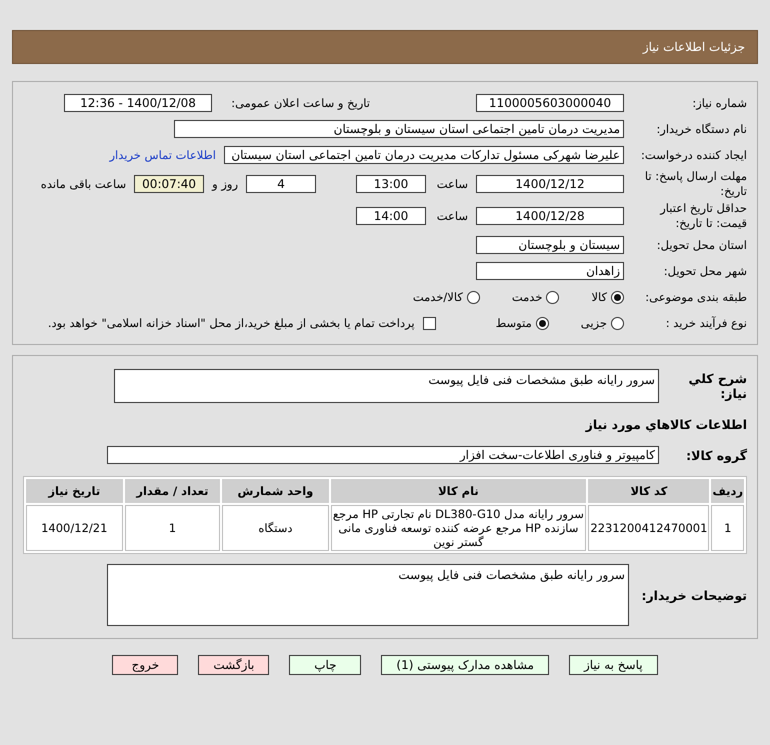 Image resolution: width=770 pixels, height=745 pixels. I want to click on column-header: نام کالا, so click(458, 491).